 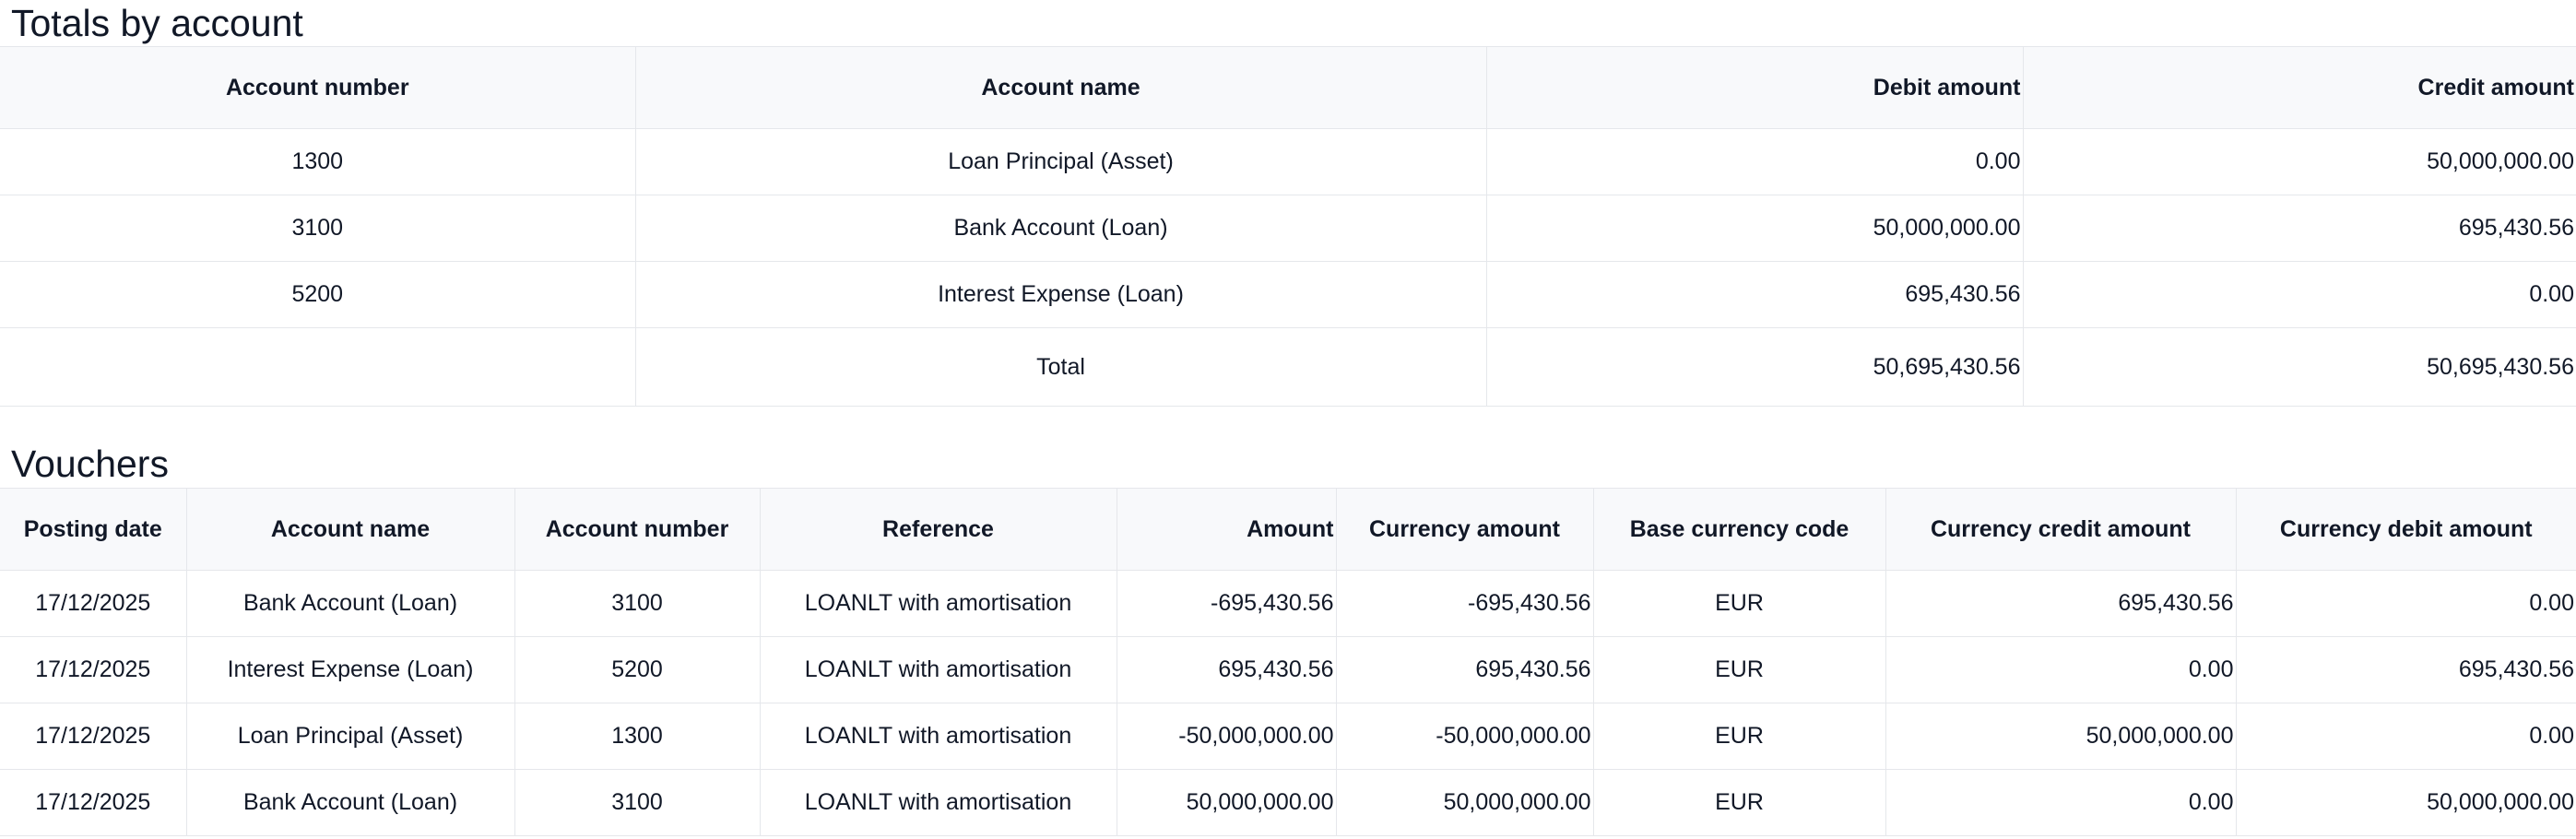 I want to click on total-row: Total 50,695,430.56 50,695,430.56, so click(x=1288, y=367).